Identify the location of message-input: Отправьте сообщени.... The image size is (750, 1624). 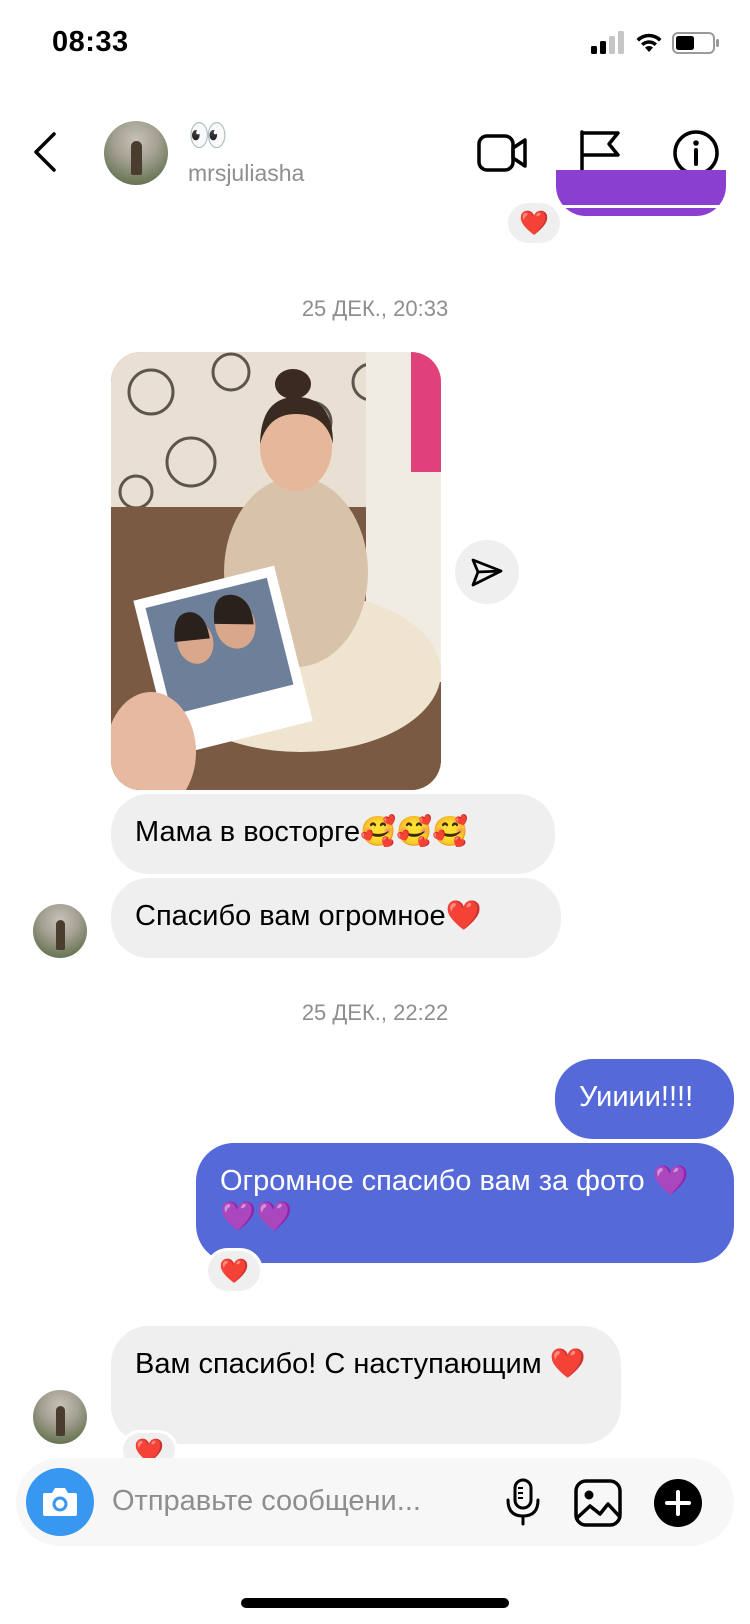
(266, 1501).